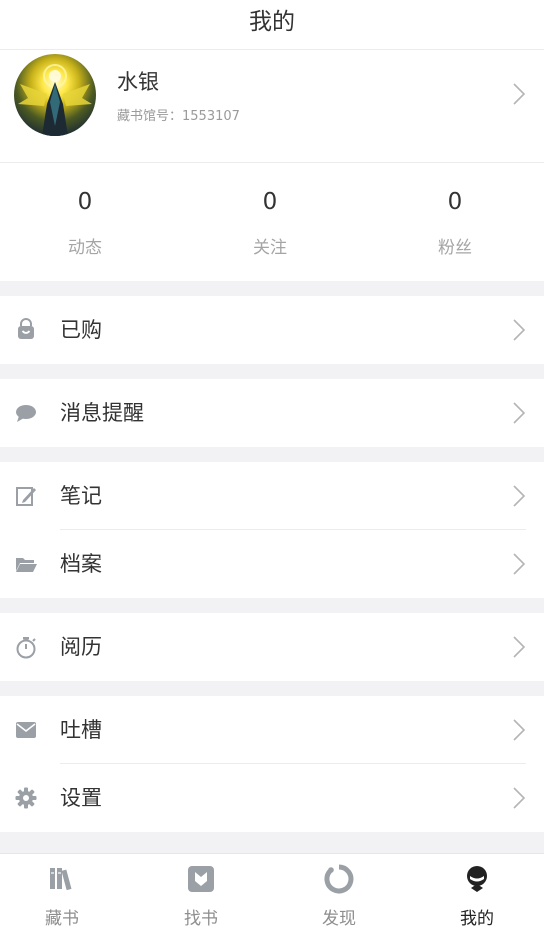 The height and width of the screenshot is (929, 544). What do you see at coordinates (178, 116) in the screenshot?
I see `library-id: 藏书馆号：1553107` at bounding box center [178, 116].